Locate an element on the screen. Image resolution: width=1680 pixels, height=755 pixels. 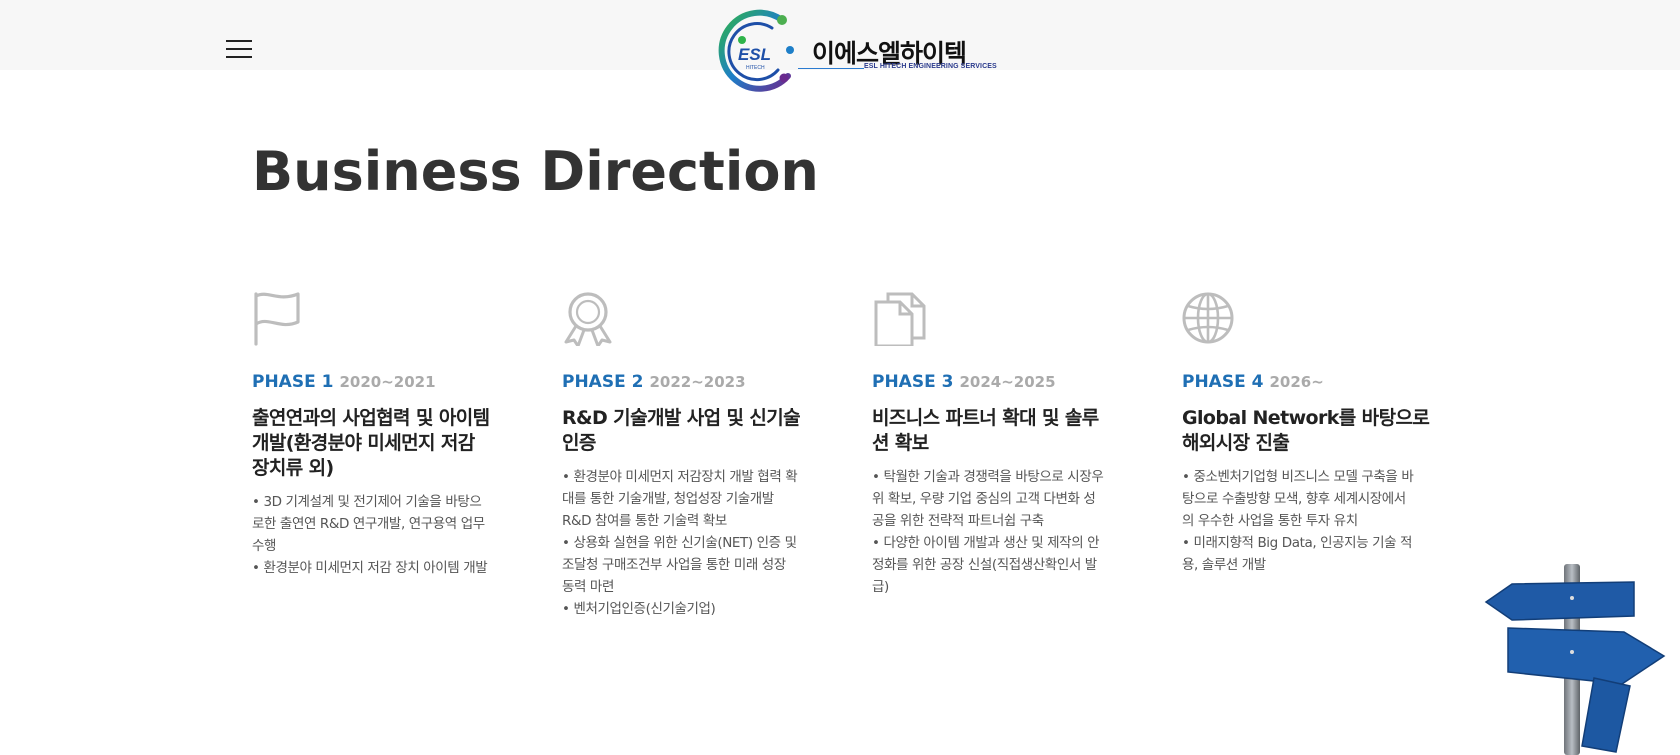
globe-icon is located at coordinates (1208, 318).